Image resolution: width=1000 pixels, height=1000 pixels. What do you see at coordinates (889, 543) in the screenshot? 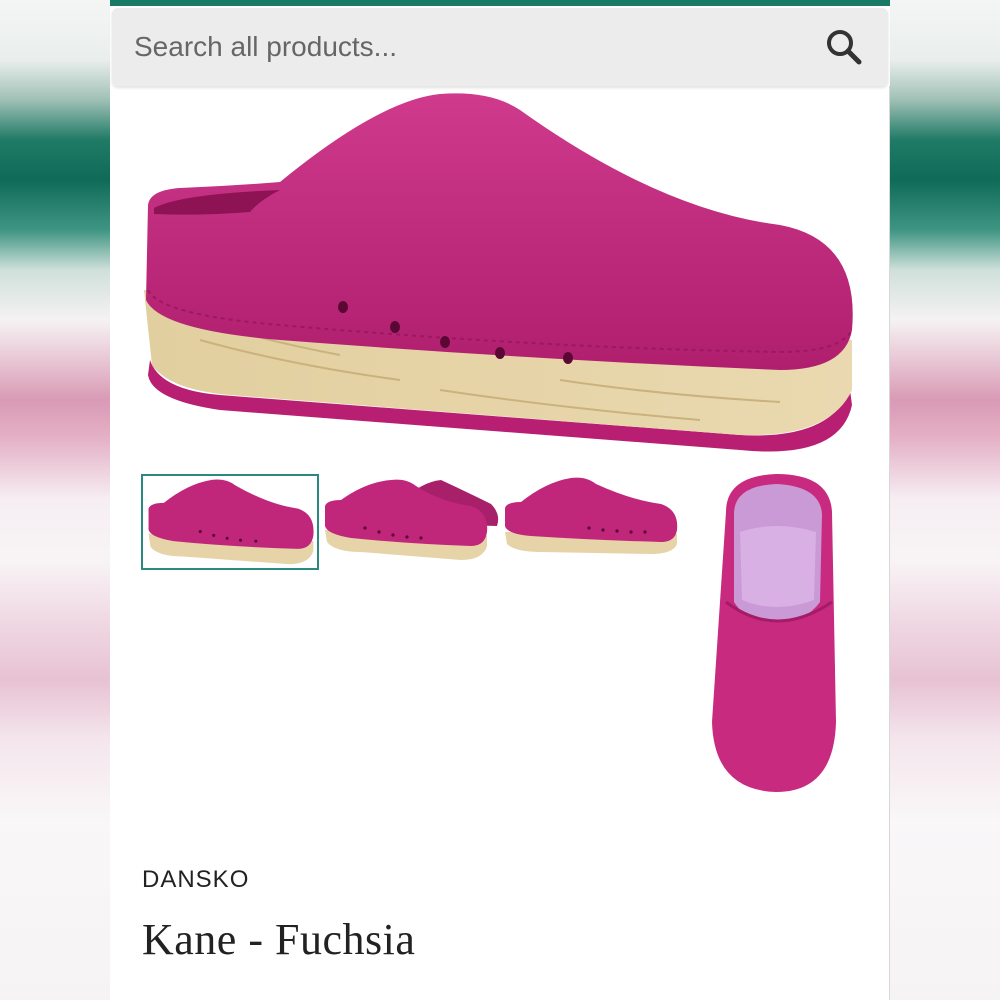
I see `panel-divider` at bounding box center [889, 543].